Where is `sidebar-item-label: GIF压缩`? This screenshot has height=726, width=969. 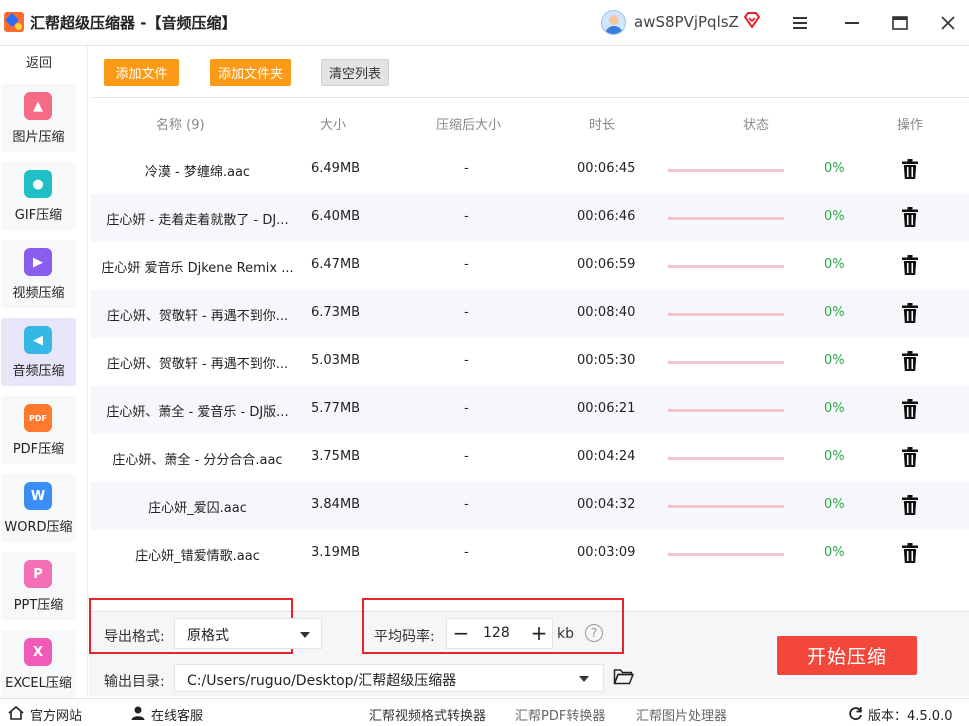
sidebar-item-label: GIF压缩 is located at coordinates (38, 215).